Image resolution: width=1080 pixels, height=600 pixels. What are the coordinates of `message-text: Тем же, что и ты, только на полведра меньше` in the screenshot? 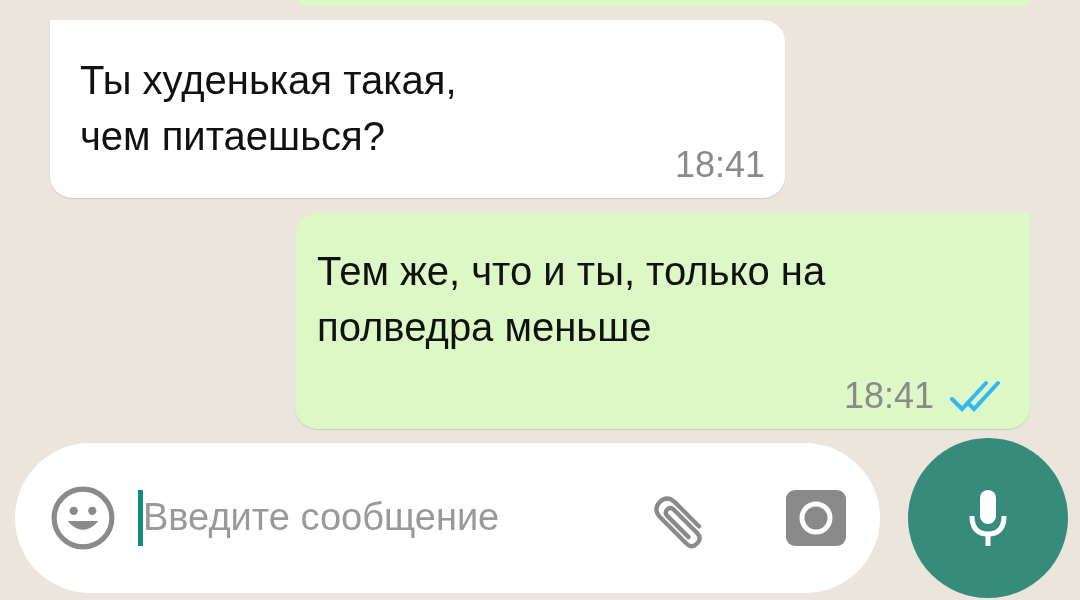 It's located at (572, 299).